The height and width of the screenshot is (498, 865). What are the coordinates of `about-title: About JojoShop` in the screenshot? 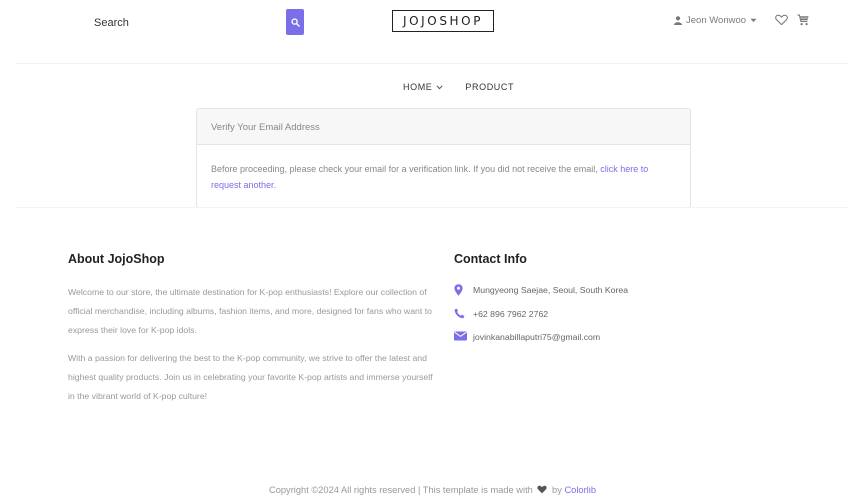 It's located at (116, 259).